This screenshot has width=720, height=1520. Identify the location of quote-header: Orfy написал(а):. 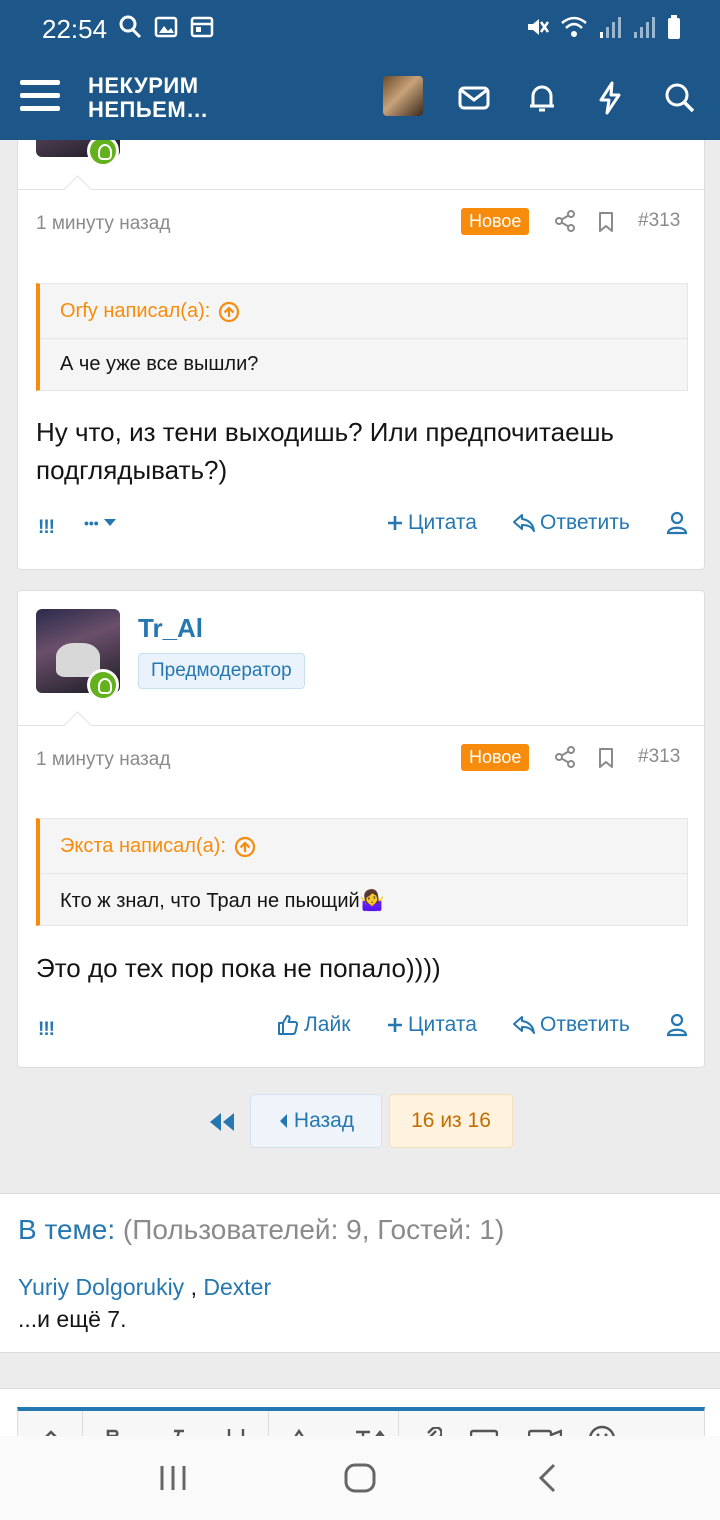
(150, 311).